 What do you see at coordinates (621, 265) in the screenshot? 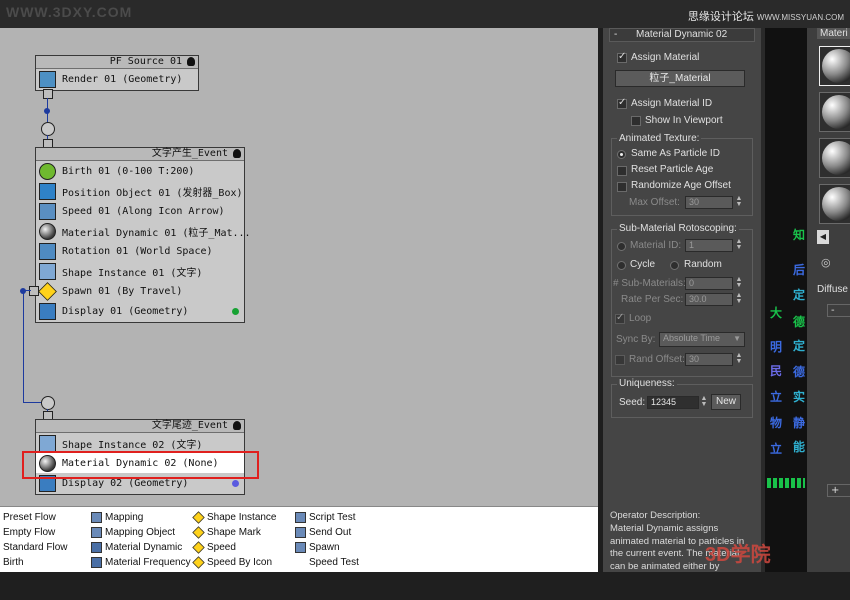
I see `cycle-radio` at bounding box center [621, 265].